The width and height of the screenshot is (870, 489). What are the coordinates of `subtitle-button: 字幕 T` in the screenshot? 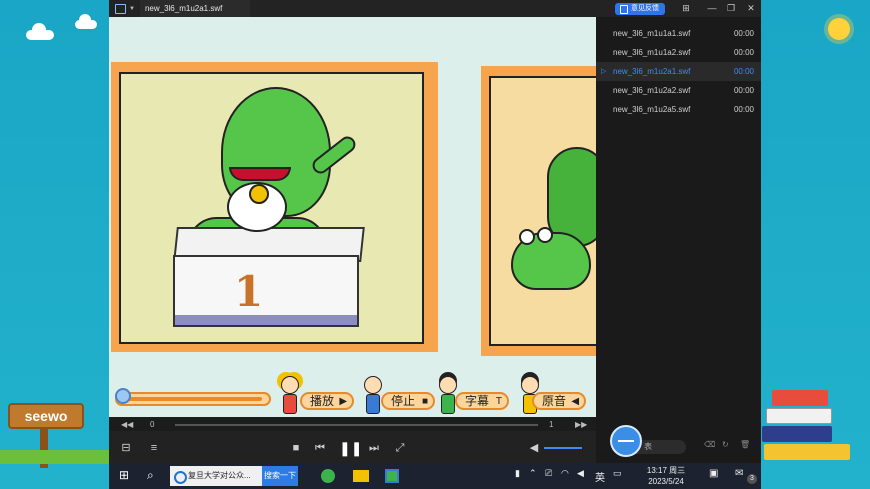 It's located at (482, 401).